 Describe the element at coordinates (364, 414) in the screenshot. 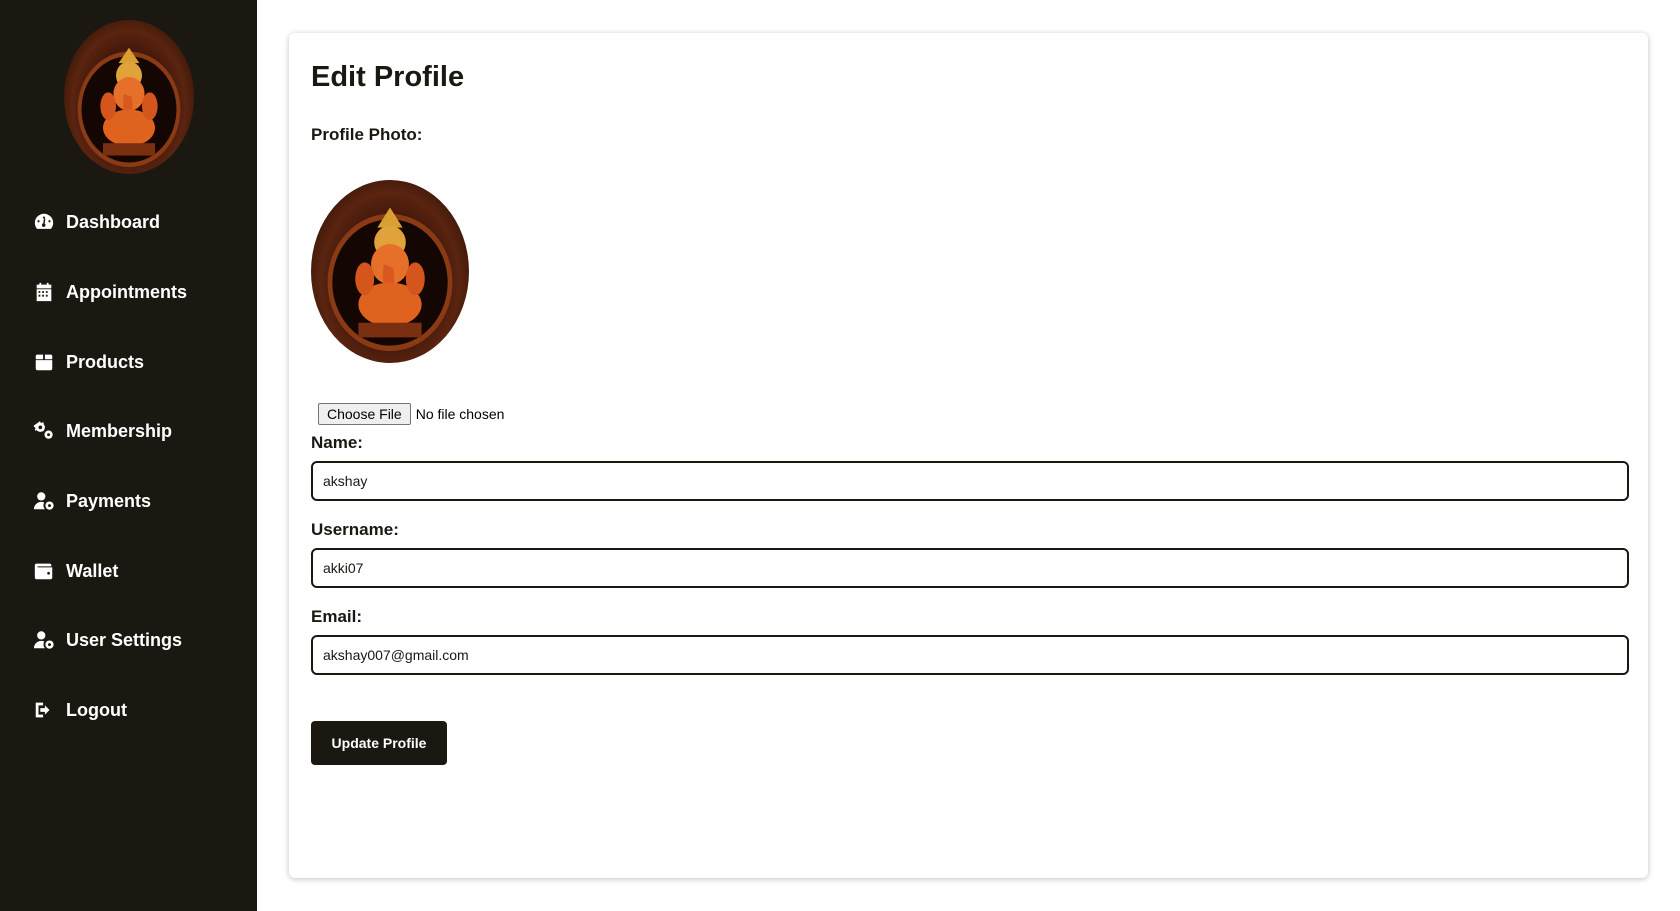

I see `choose-file-button: Choose File` at that location.